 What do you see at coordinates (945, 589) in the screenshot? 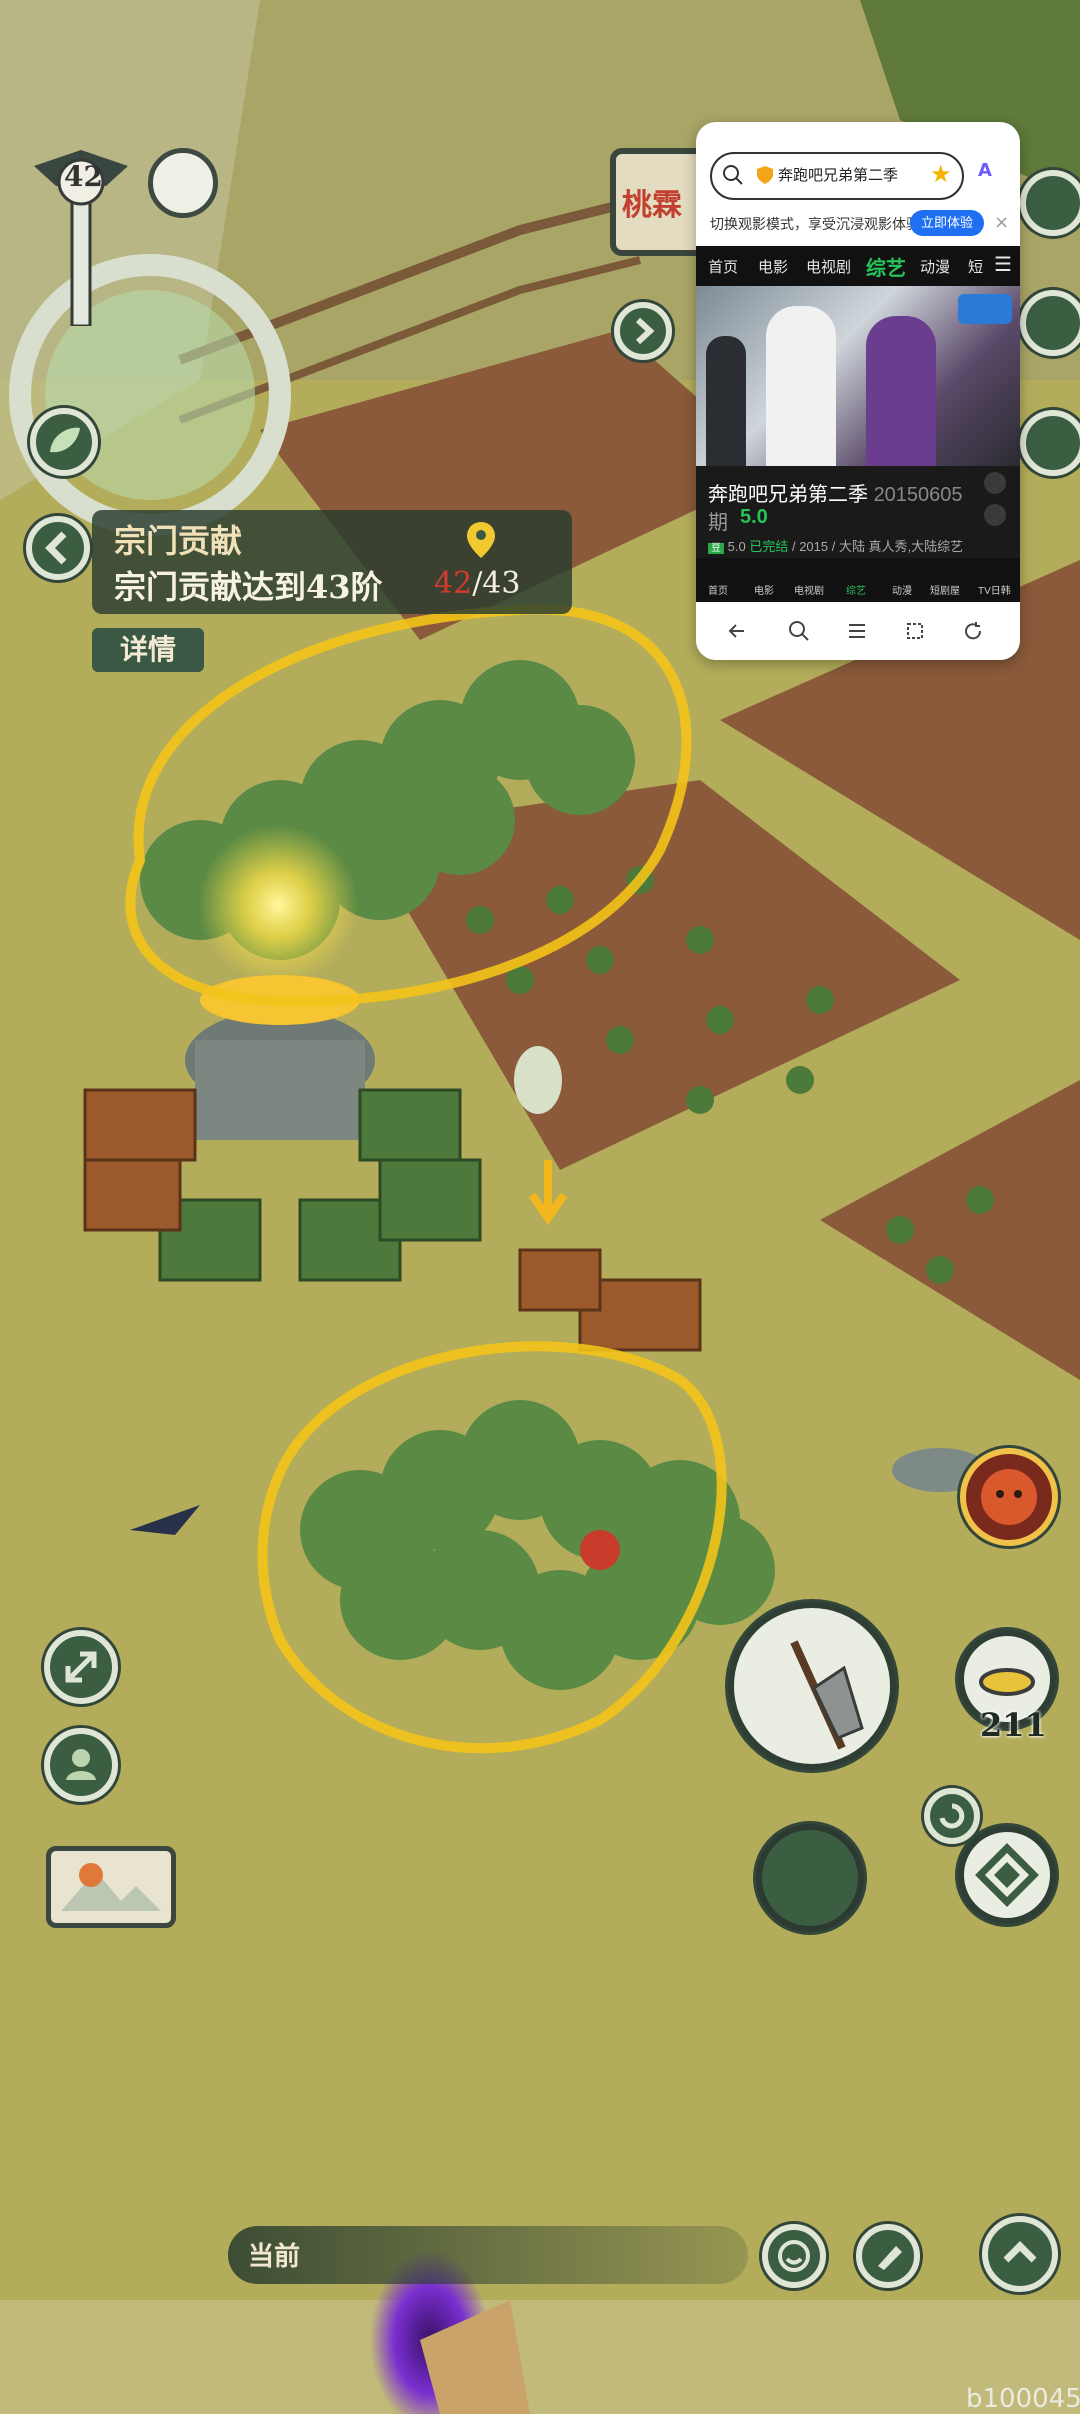
I see `nav-short-drama: 短剧屋` at bounding box center [945, 589].